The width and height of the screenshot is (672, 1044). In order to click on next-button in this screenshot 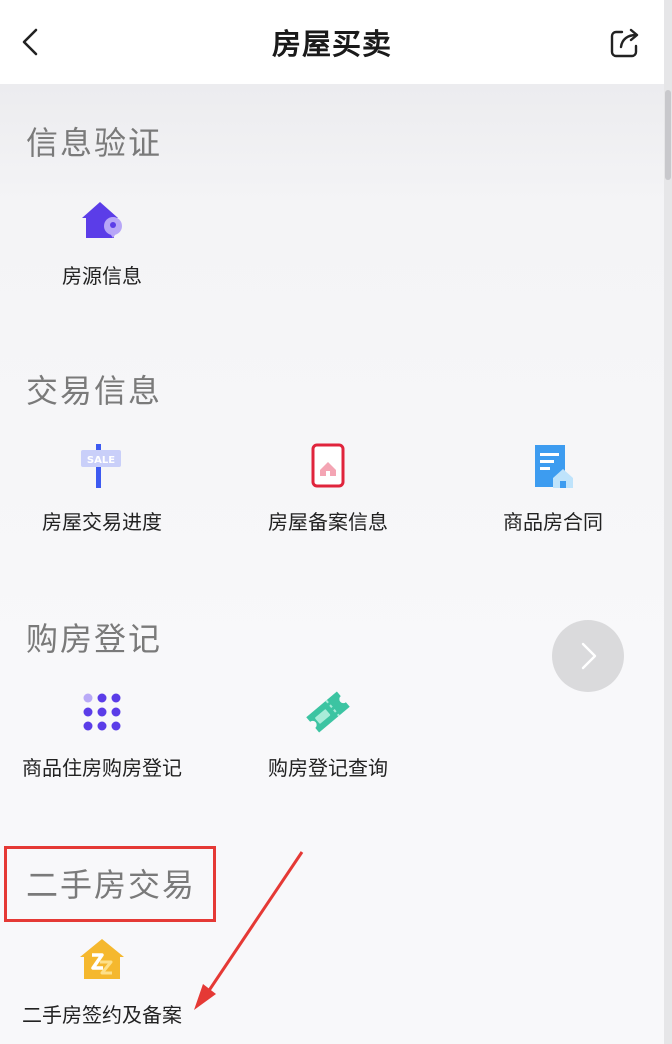, I will do `click(588, 656)`.